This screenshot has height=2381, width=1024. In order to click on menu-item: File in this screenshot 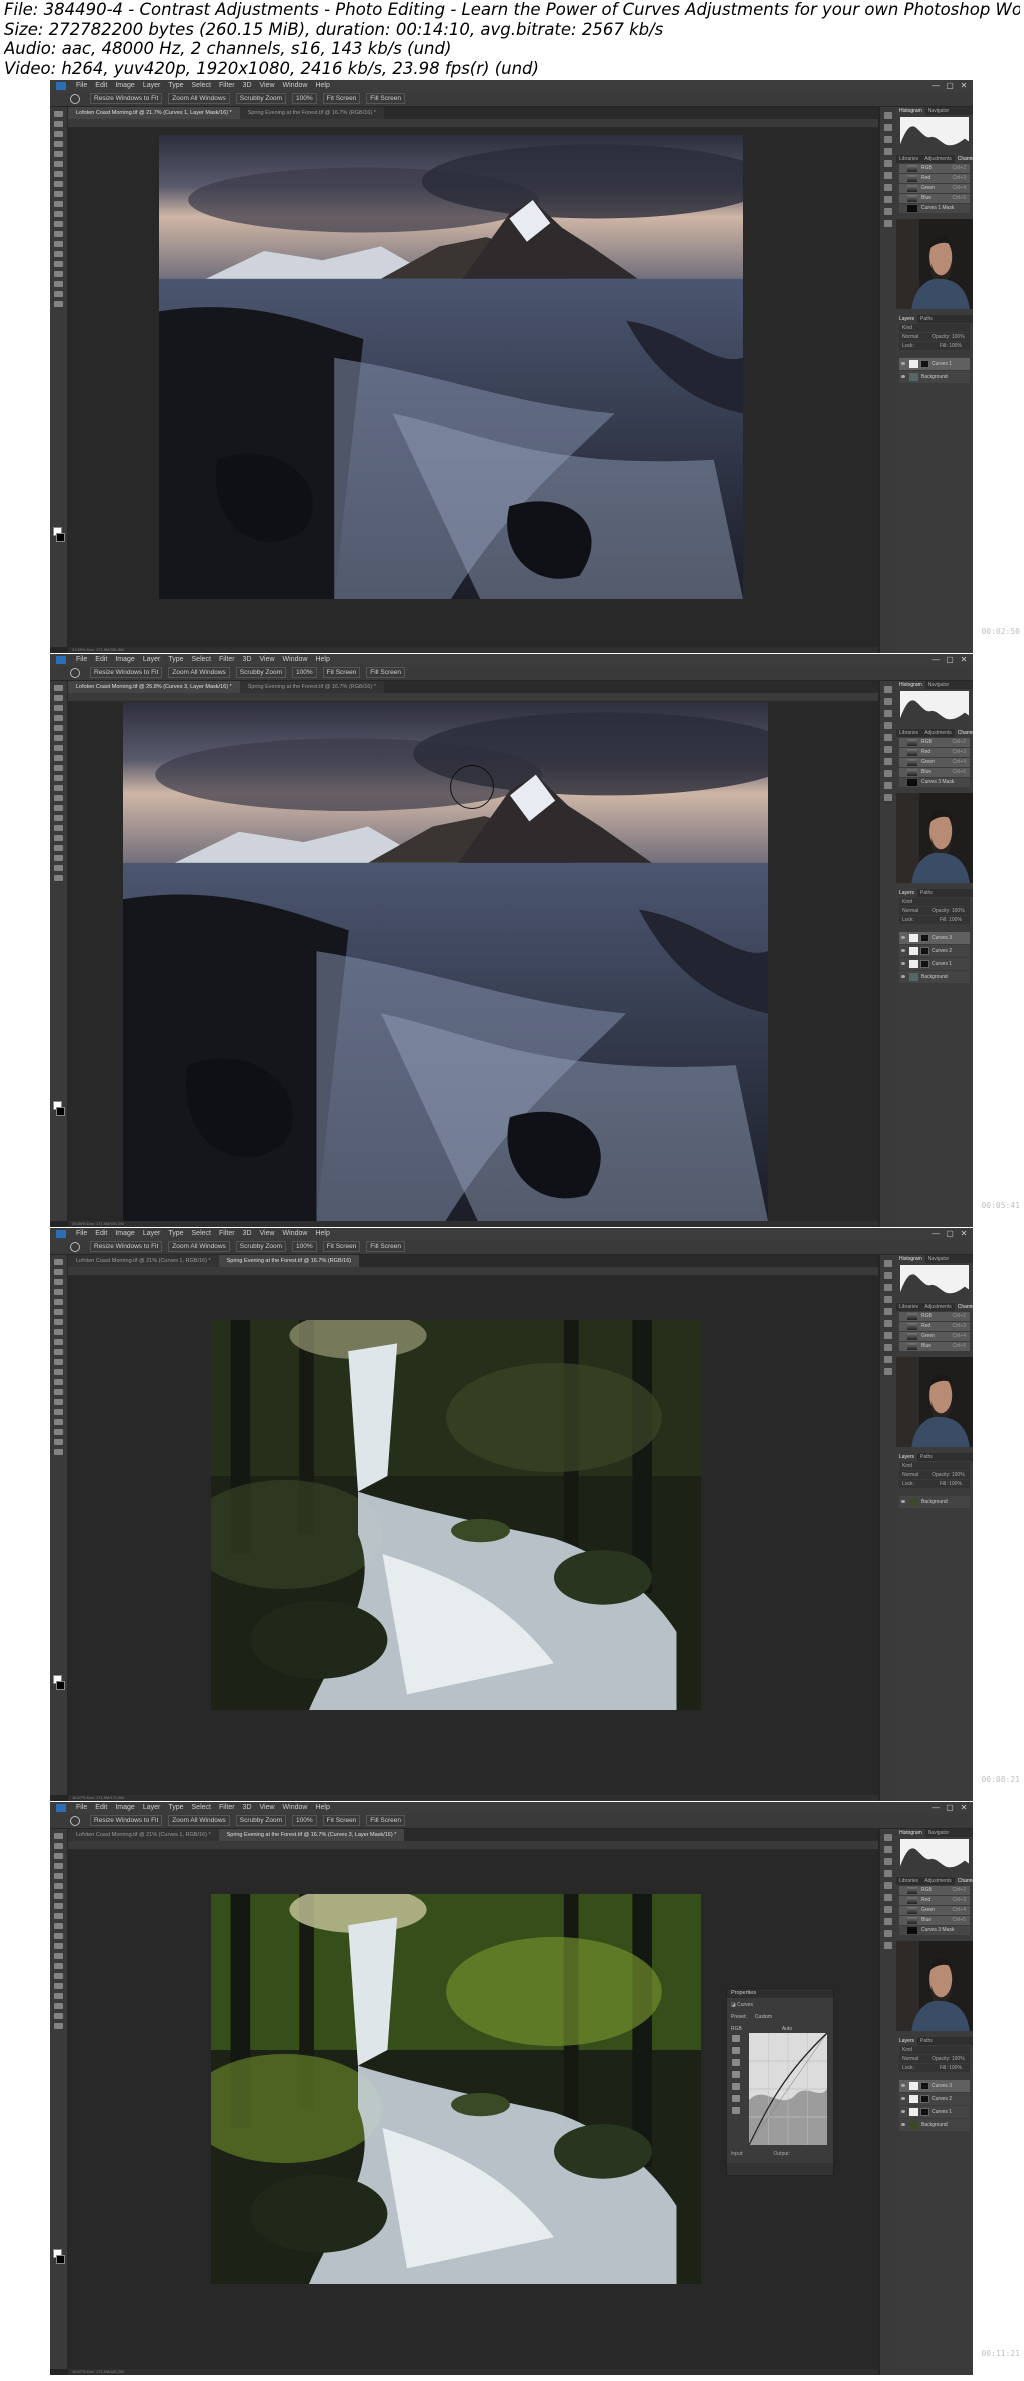, I will do `click(81, 86)`.